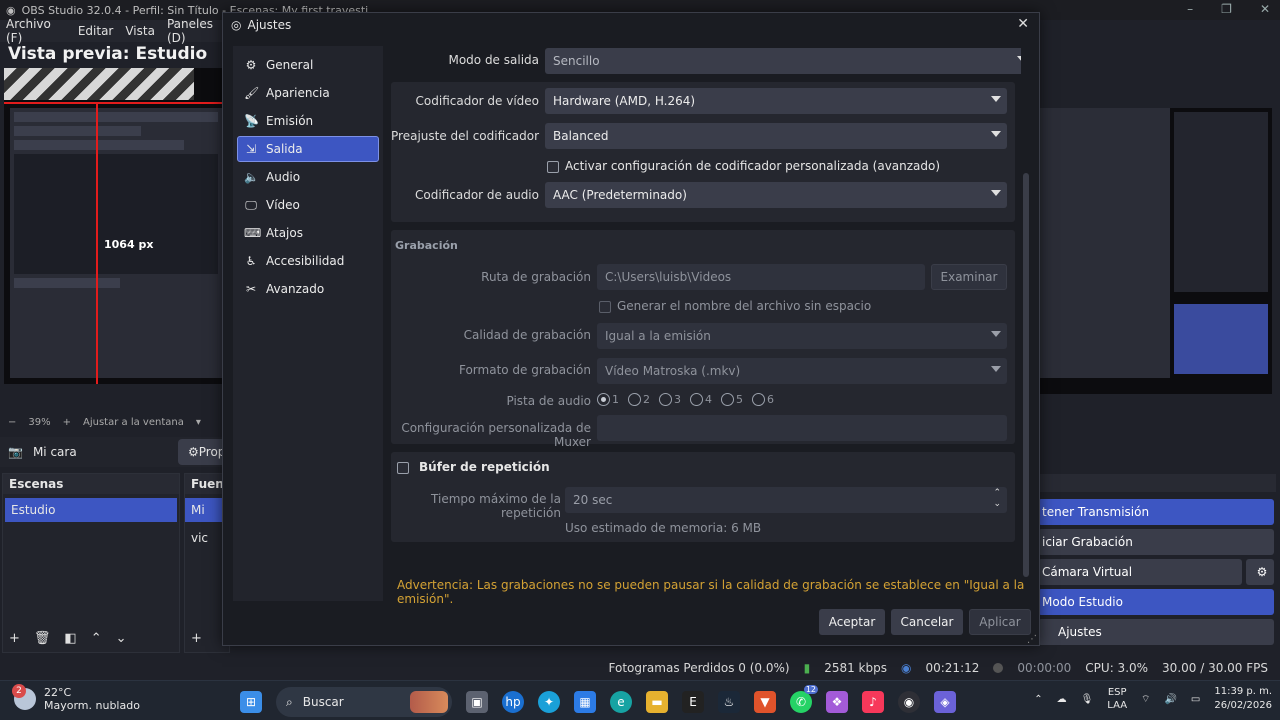  What do you see at coordinates (763, 399) in the screenshot?
I see `audio-track-radio: 6` at bounding box center [763, 399].